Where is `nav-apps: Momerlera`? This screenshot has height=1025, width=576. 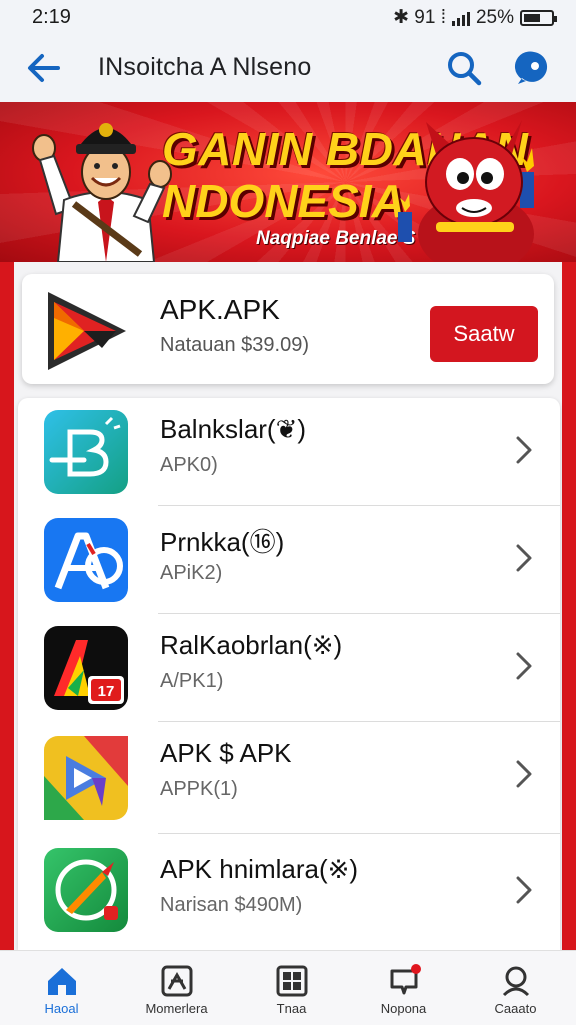 nav-apps: Momerlera is located at coordinates (176, 988).